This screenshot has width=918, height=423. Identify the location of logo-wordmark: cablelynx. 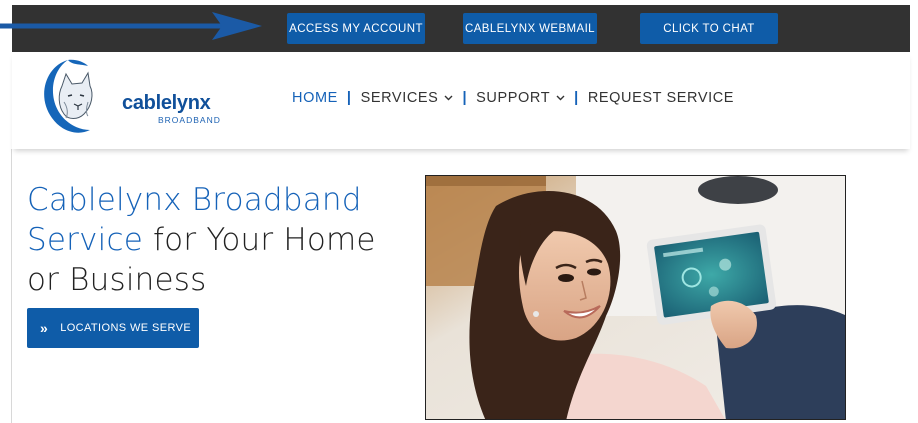
(166, 103).